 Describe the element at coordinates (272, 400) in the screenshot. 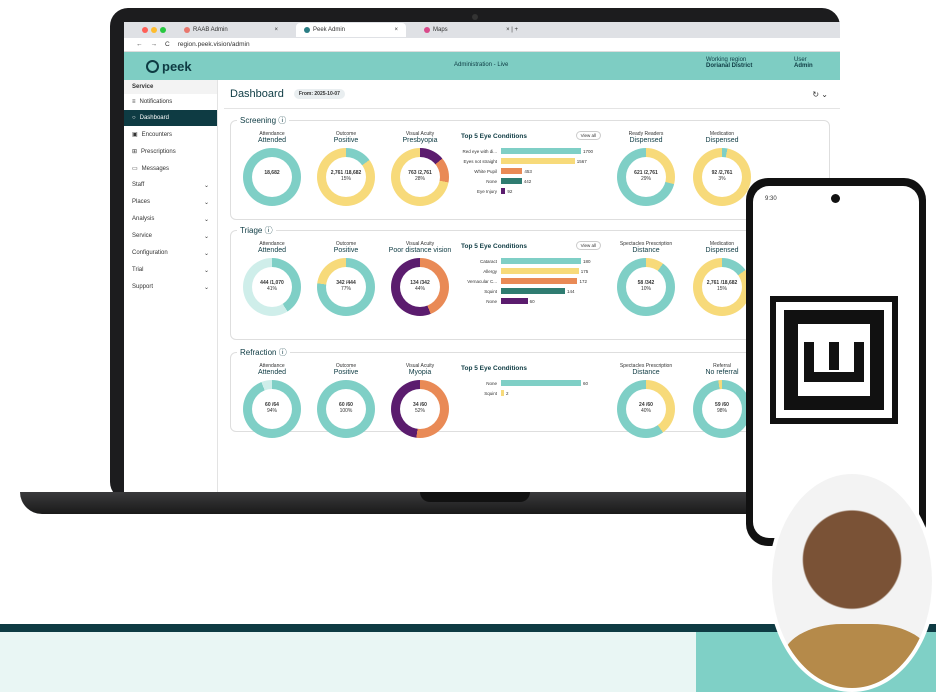

I see `metric-card: Attendance Attended 60 /64 94%` at that location.